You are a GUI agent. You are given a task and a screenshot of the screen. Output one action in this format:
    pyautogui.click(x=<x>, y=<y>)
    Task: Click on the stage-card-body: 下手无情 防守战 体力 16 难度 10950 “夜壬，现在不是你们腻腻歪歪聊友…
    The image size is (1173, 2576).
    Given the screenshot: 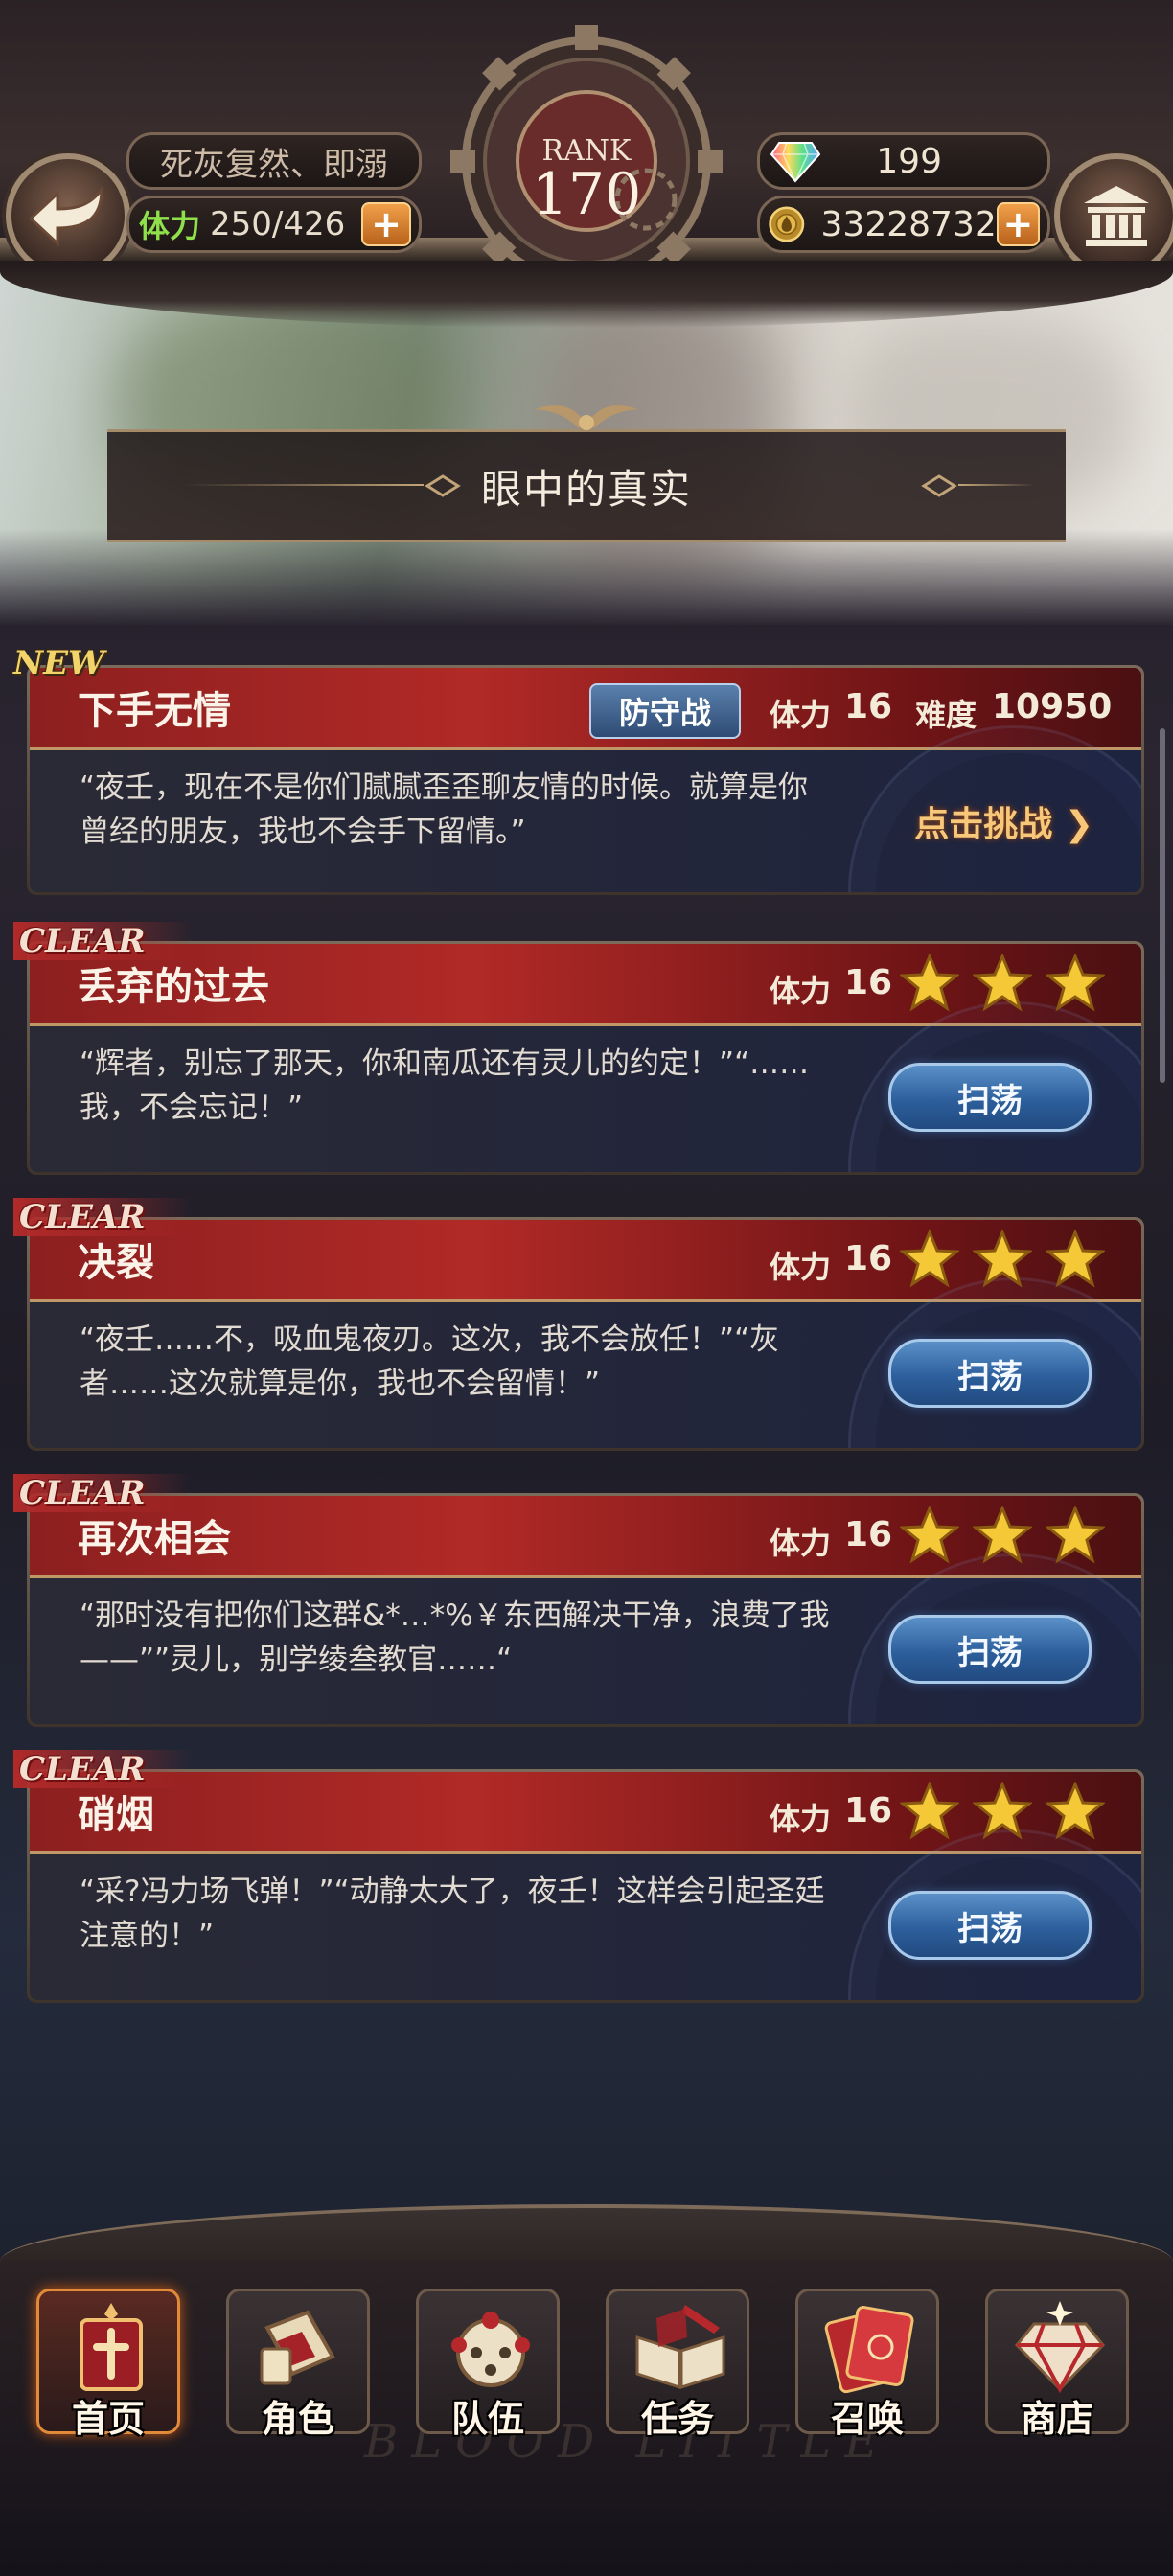 What is the action you would take?
    pyautogui.click(x=585, y=780)
    